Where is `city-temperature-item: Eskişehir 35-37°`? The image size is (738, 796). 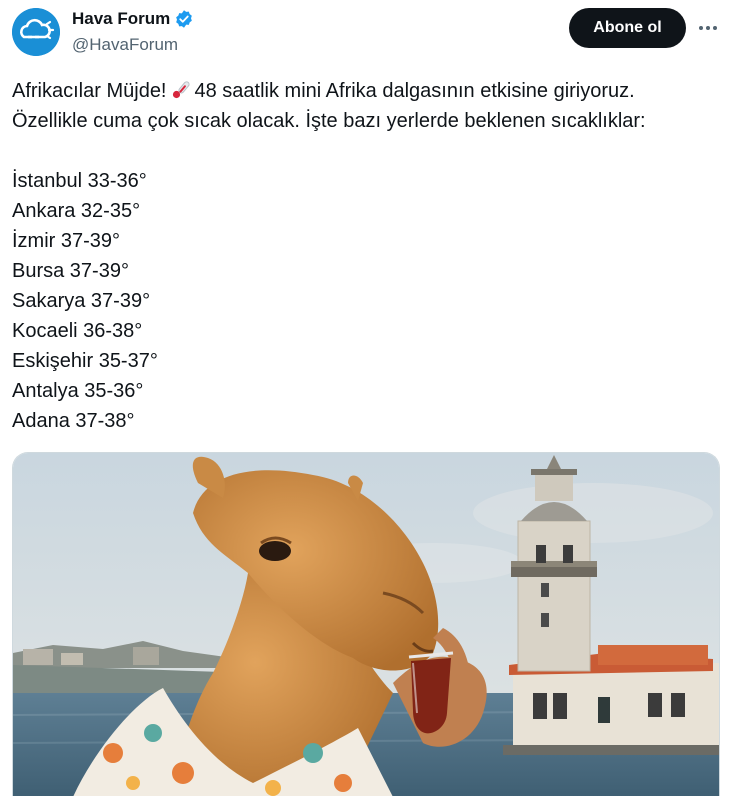
city-temperature-item: Eskişehir 35-37° is located at coordinates (85, 361).